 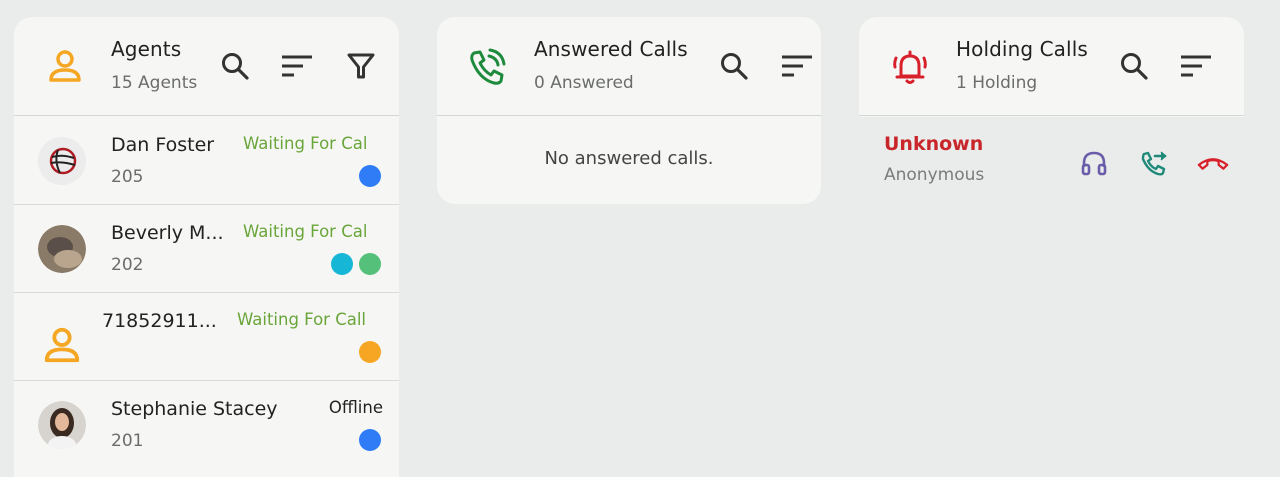 What do you see at coordinates (163, 145) in the screenshot?
I see `agent-name: Dan Foster` at bounding box center [163, 145].